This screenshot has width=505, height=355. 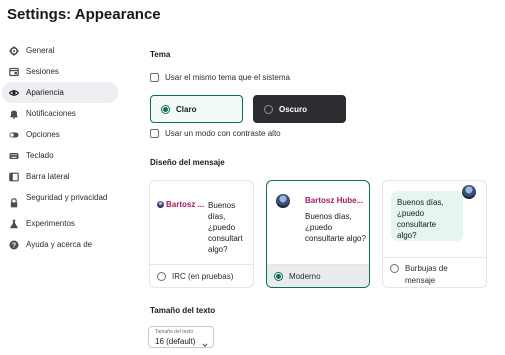 I want to click on sidebar-item-opciones: Opciones, so click(x=60, y=134).